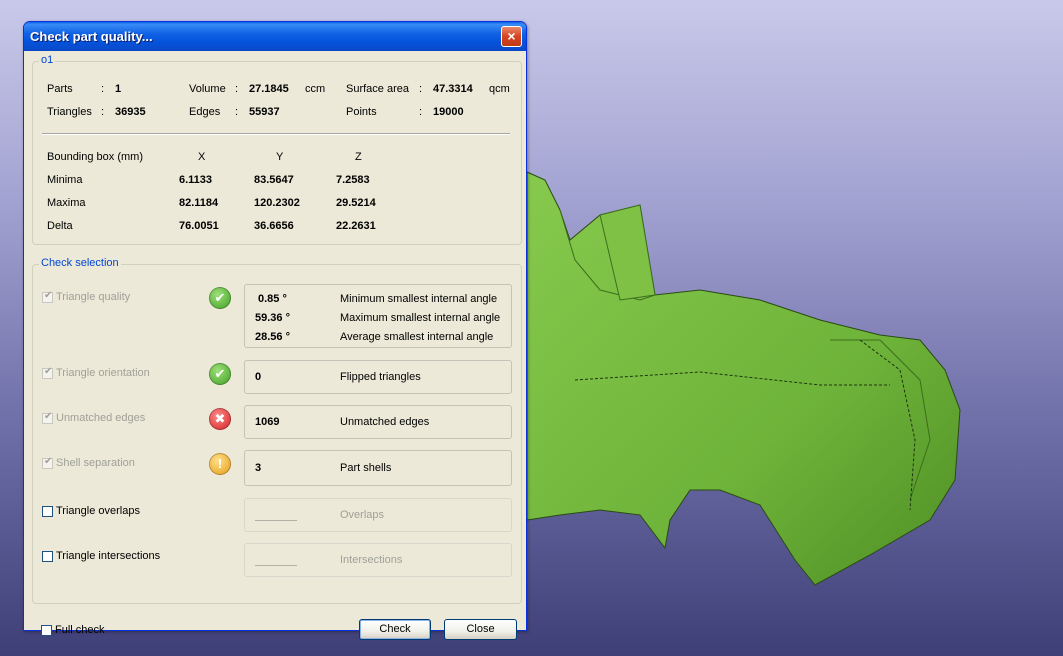 Image resolution: width=1063 pixels, height=656 pixels. Describe the element at coordinates (199, 203) in the screenshot. I see `bbox-maxima-x: 82.1184` at that location.